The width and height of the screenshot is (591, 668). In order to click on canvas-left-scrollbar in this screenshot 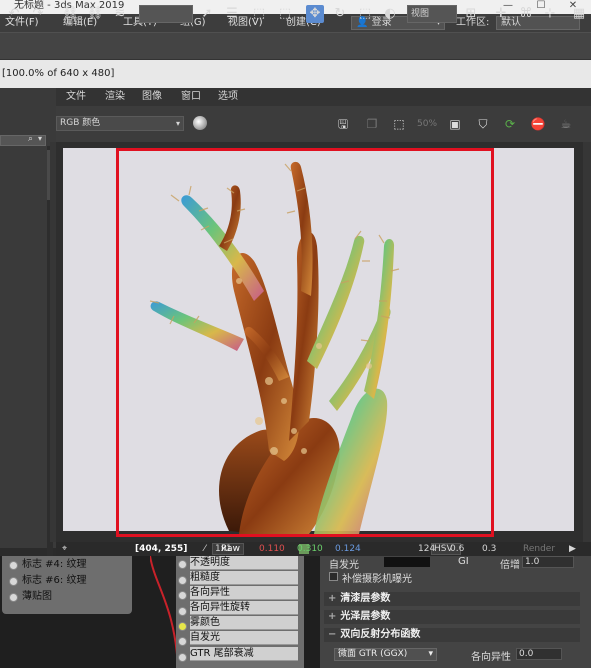, I will do `click(53, 342)`.